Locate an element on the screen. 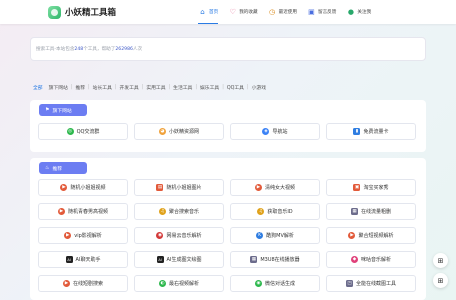 The height and width of the screenshot is (300, 456). logo: 小妖精工具箱 is located at coordinates (82, 12).